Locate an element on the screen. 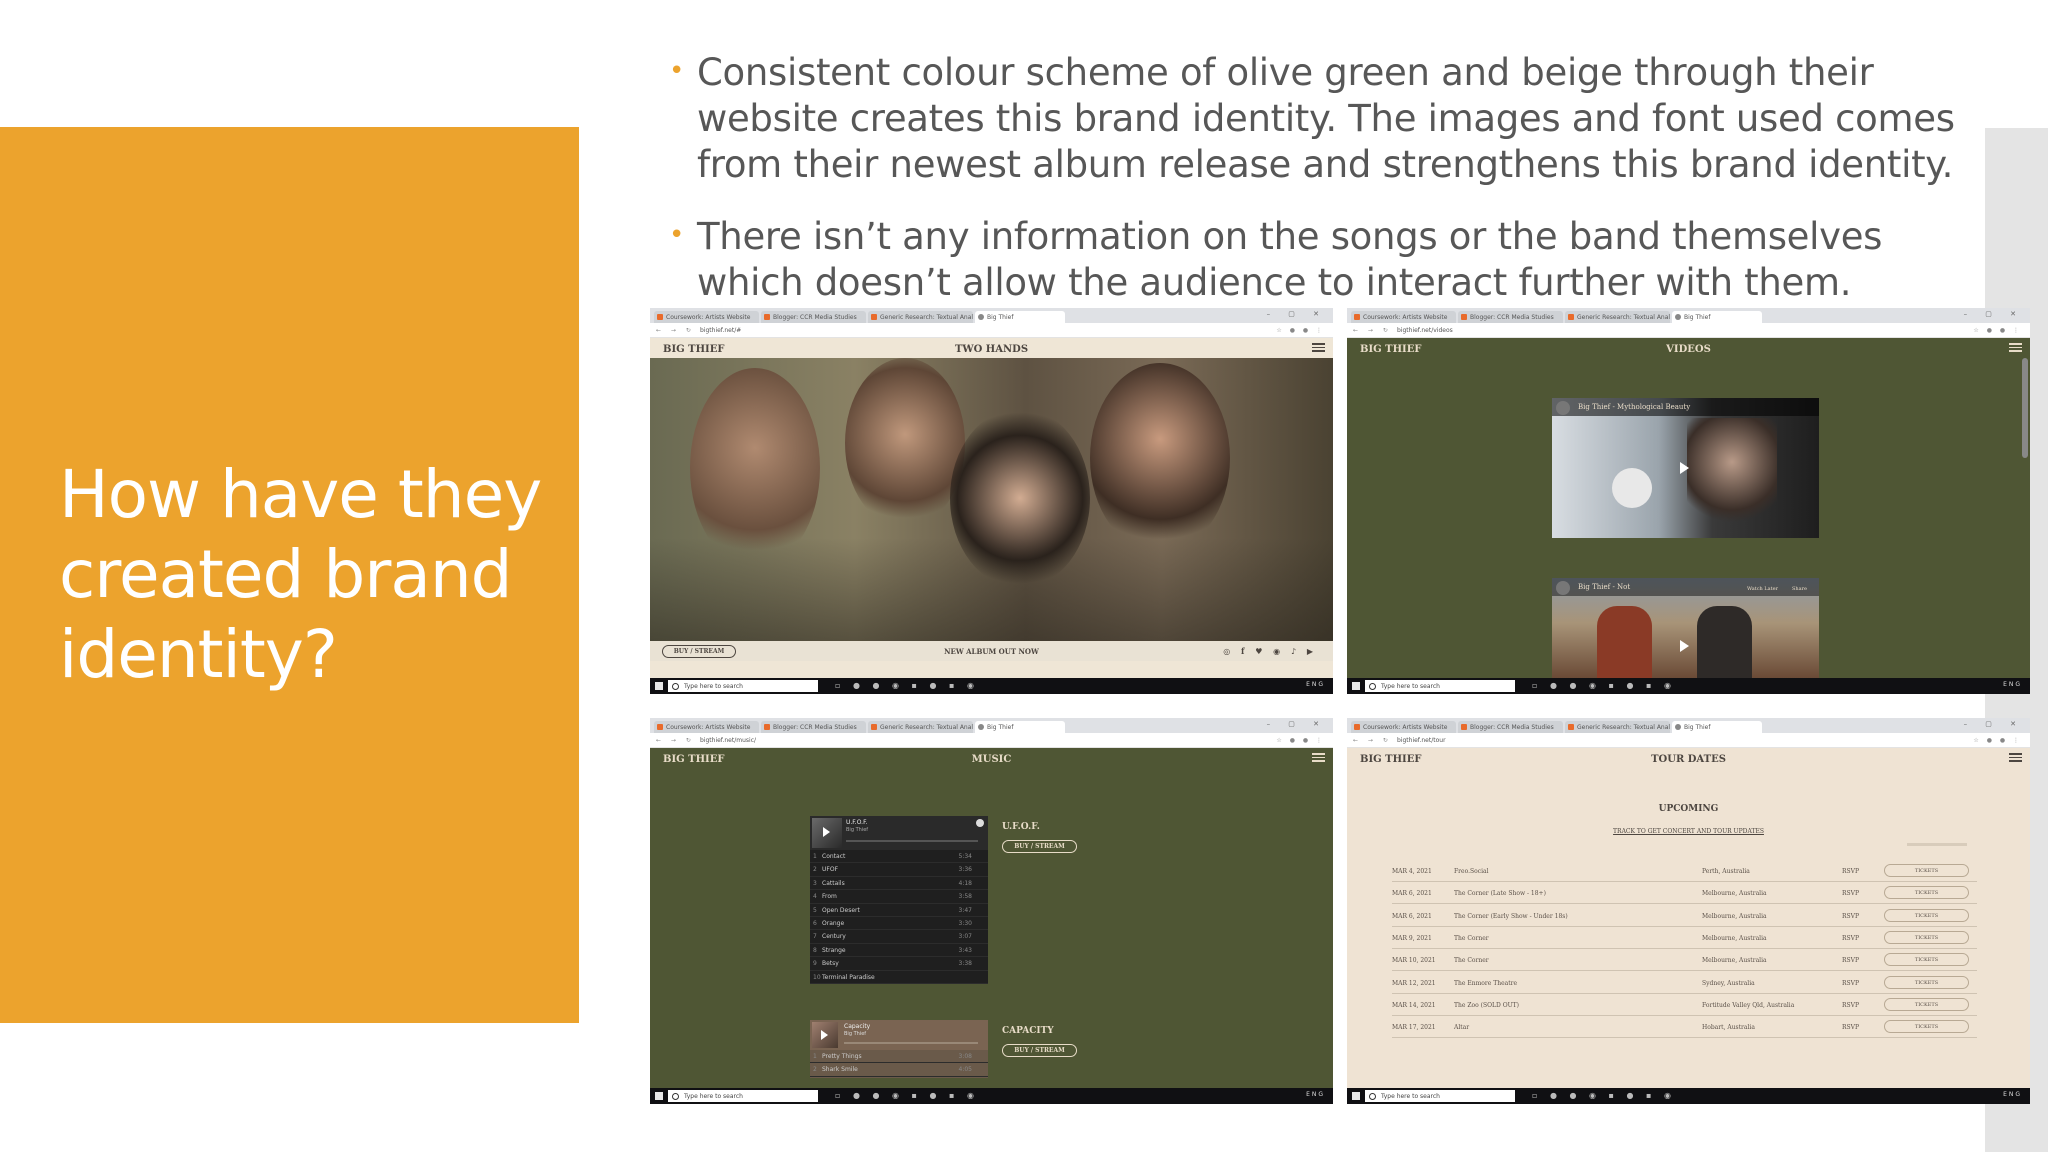  track-row: 1 Pretty Things 3:08 is located at coordinates (899, 1057).